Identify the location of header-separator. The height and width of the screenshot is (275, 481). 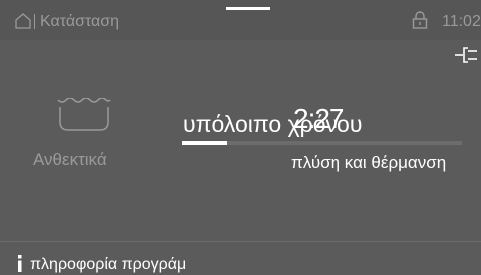
(34, 21).